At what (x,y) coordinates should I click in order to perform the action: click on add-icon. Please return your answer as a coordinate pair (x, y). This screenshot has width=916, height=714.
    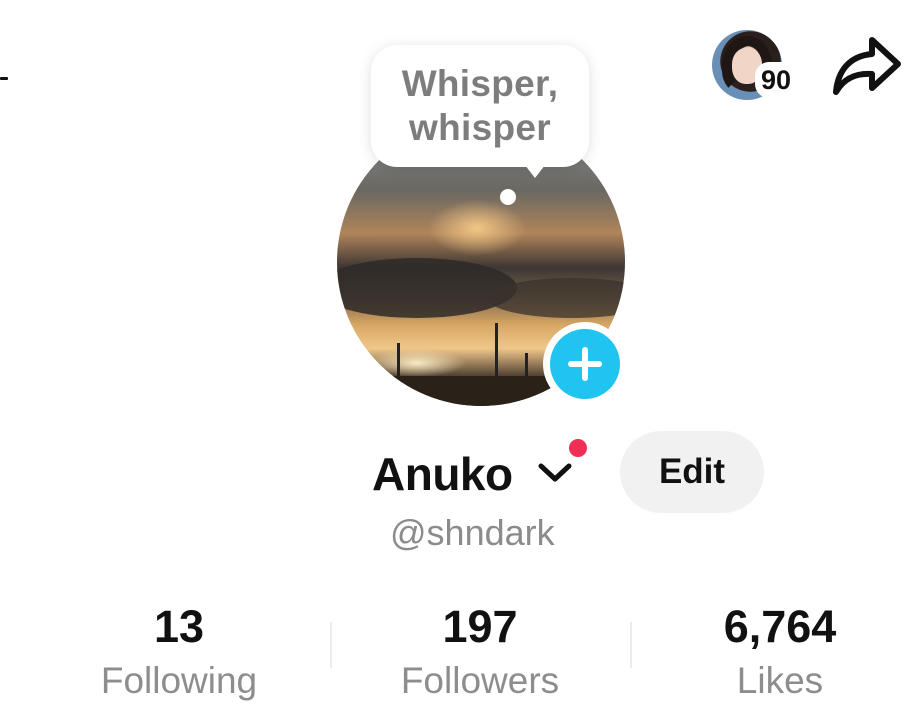
    Looking at the image, I should click on (585, 364).